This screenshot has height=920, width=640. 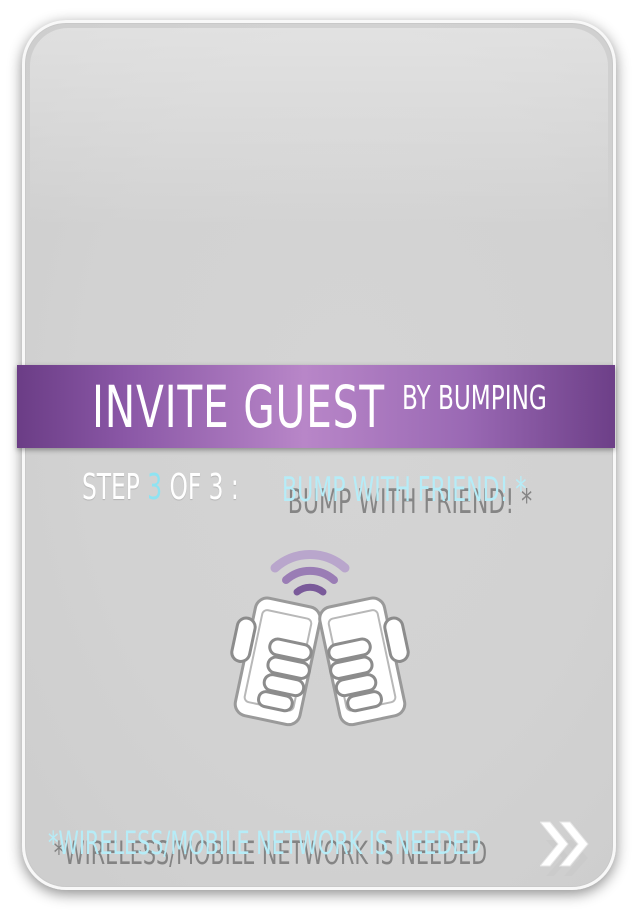 I want to click on step-current-number: 3, so click(x=155, y=487).